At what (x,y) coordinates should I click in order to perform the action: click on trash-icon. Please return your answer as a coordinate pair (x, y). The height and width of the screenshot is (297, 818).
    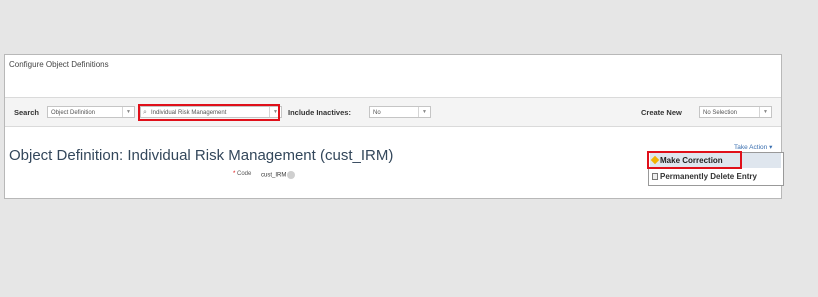
    Looking at the image, I should click on (655, 176).